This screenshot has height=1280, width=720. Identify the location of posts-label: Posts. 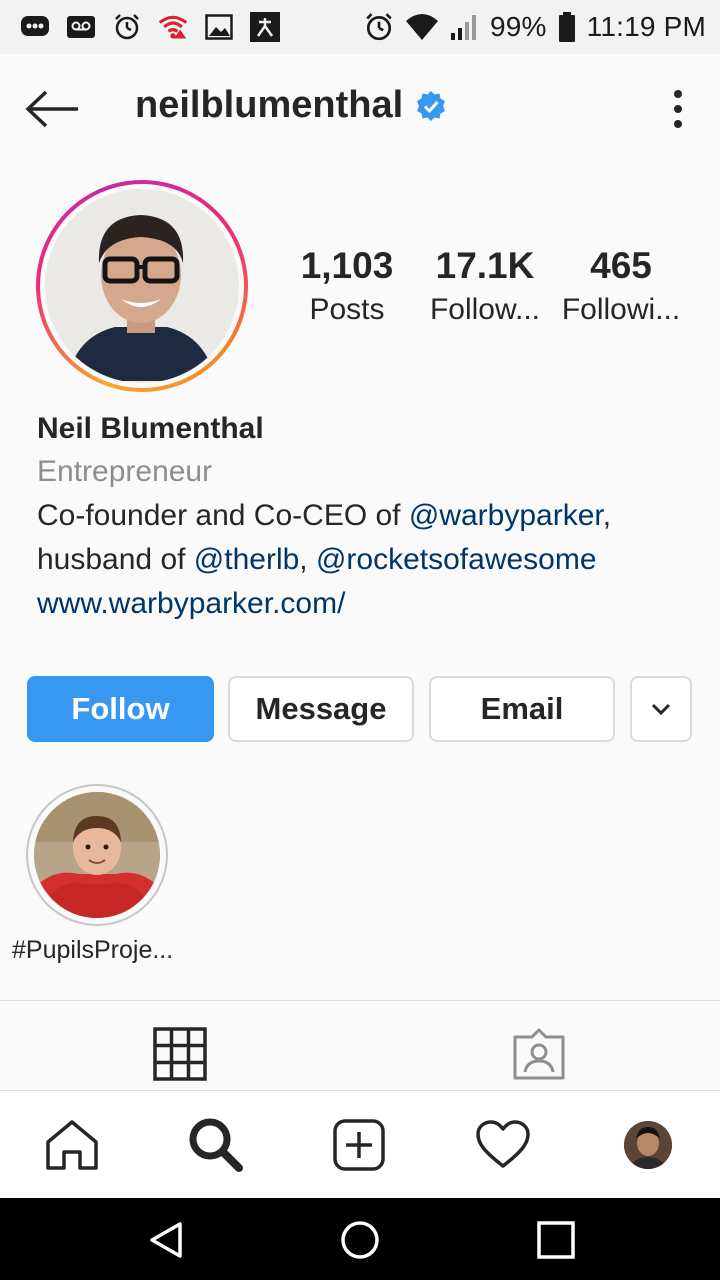
(347, 309).